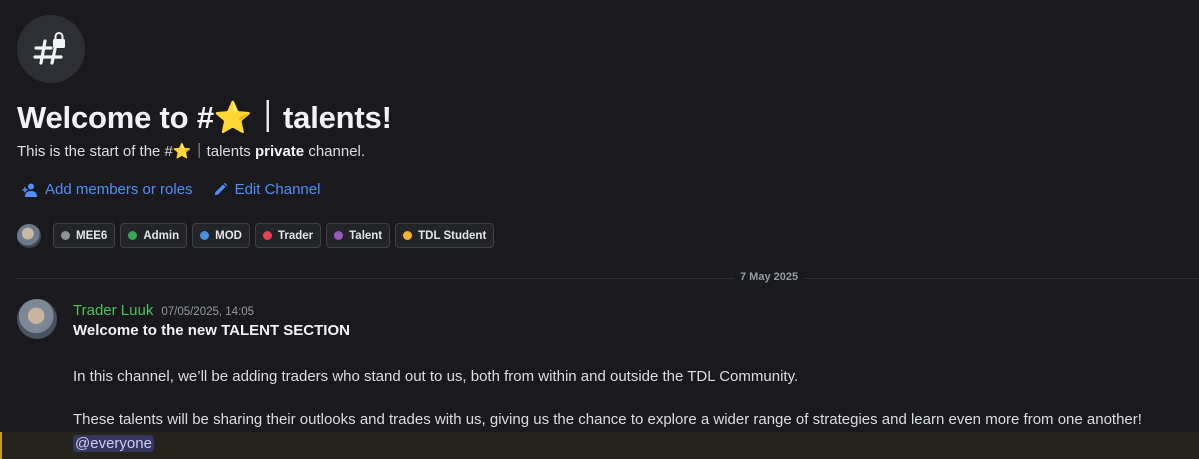 This screenshot has width=1199, height=459. I want to click on role-pill-talent: Talent, so click(358, 235).